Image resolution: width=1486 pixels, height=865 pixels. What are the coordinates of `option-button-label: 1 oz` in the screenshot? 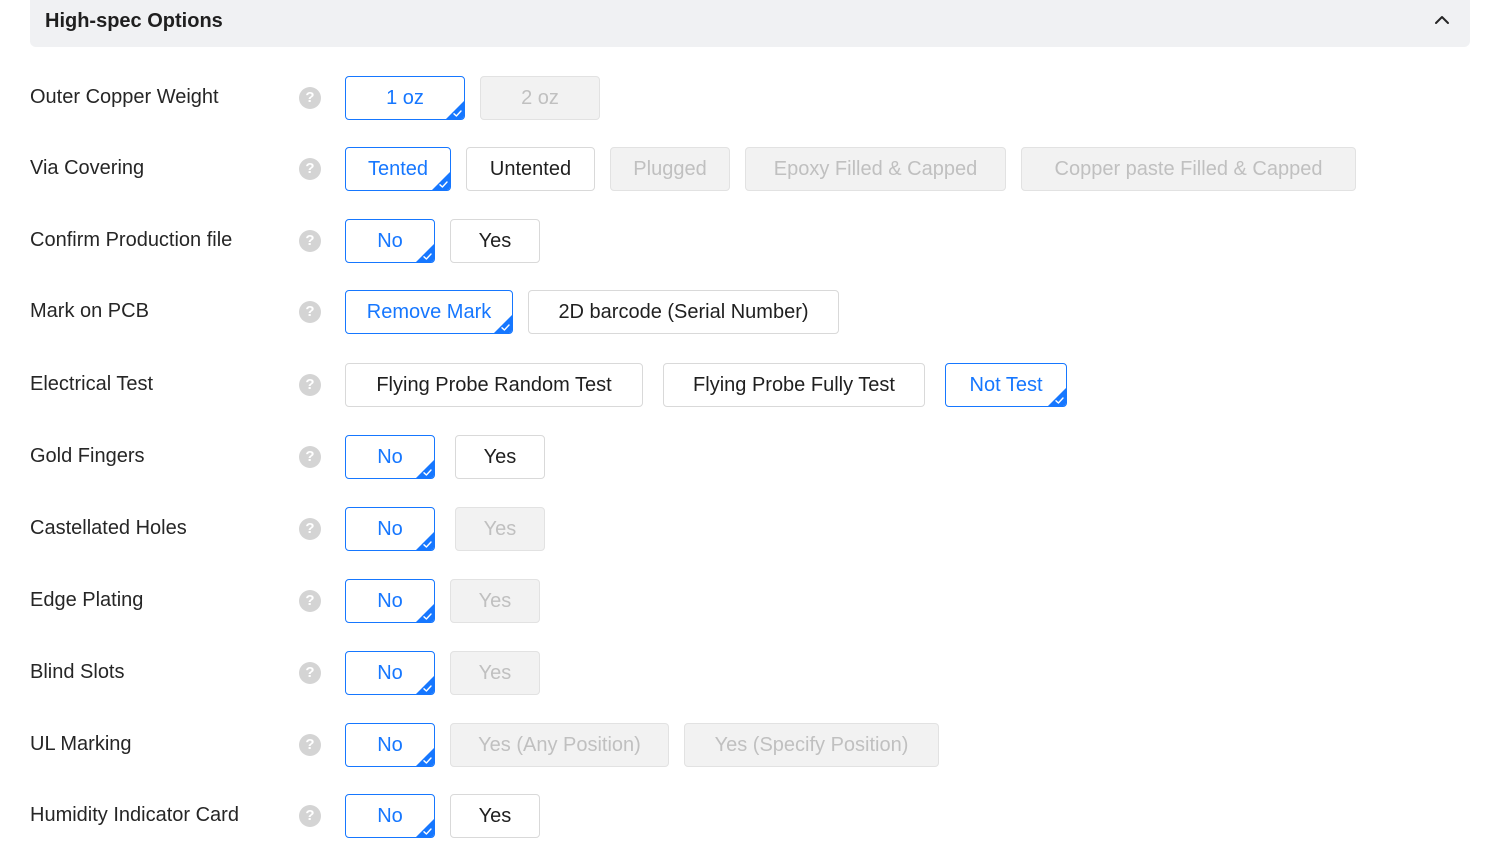 It's located at (405, 98).